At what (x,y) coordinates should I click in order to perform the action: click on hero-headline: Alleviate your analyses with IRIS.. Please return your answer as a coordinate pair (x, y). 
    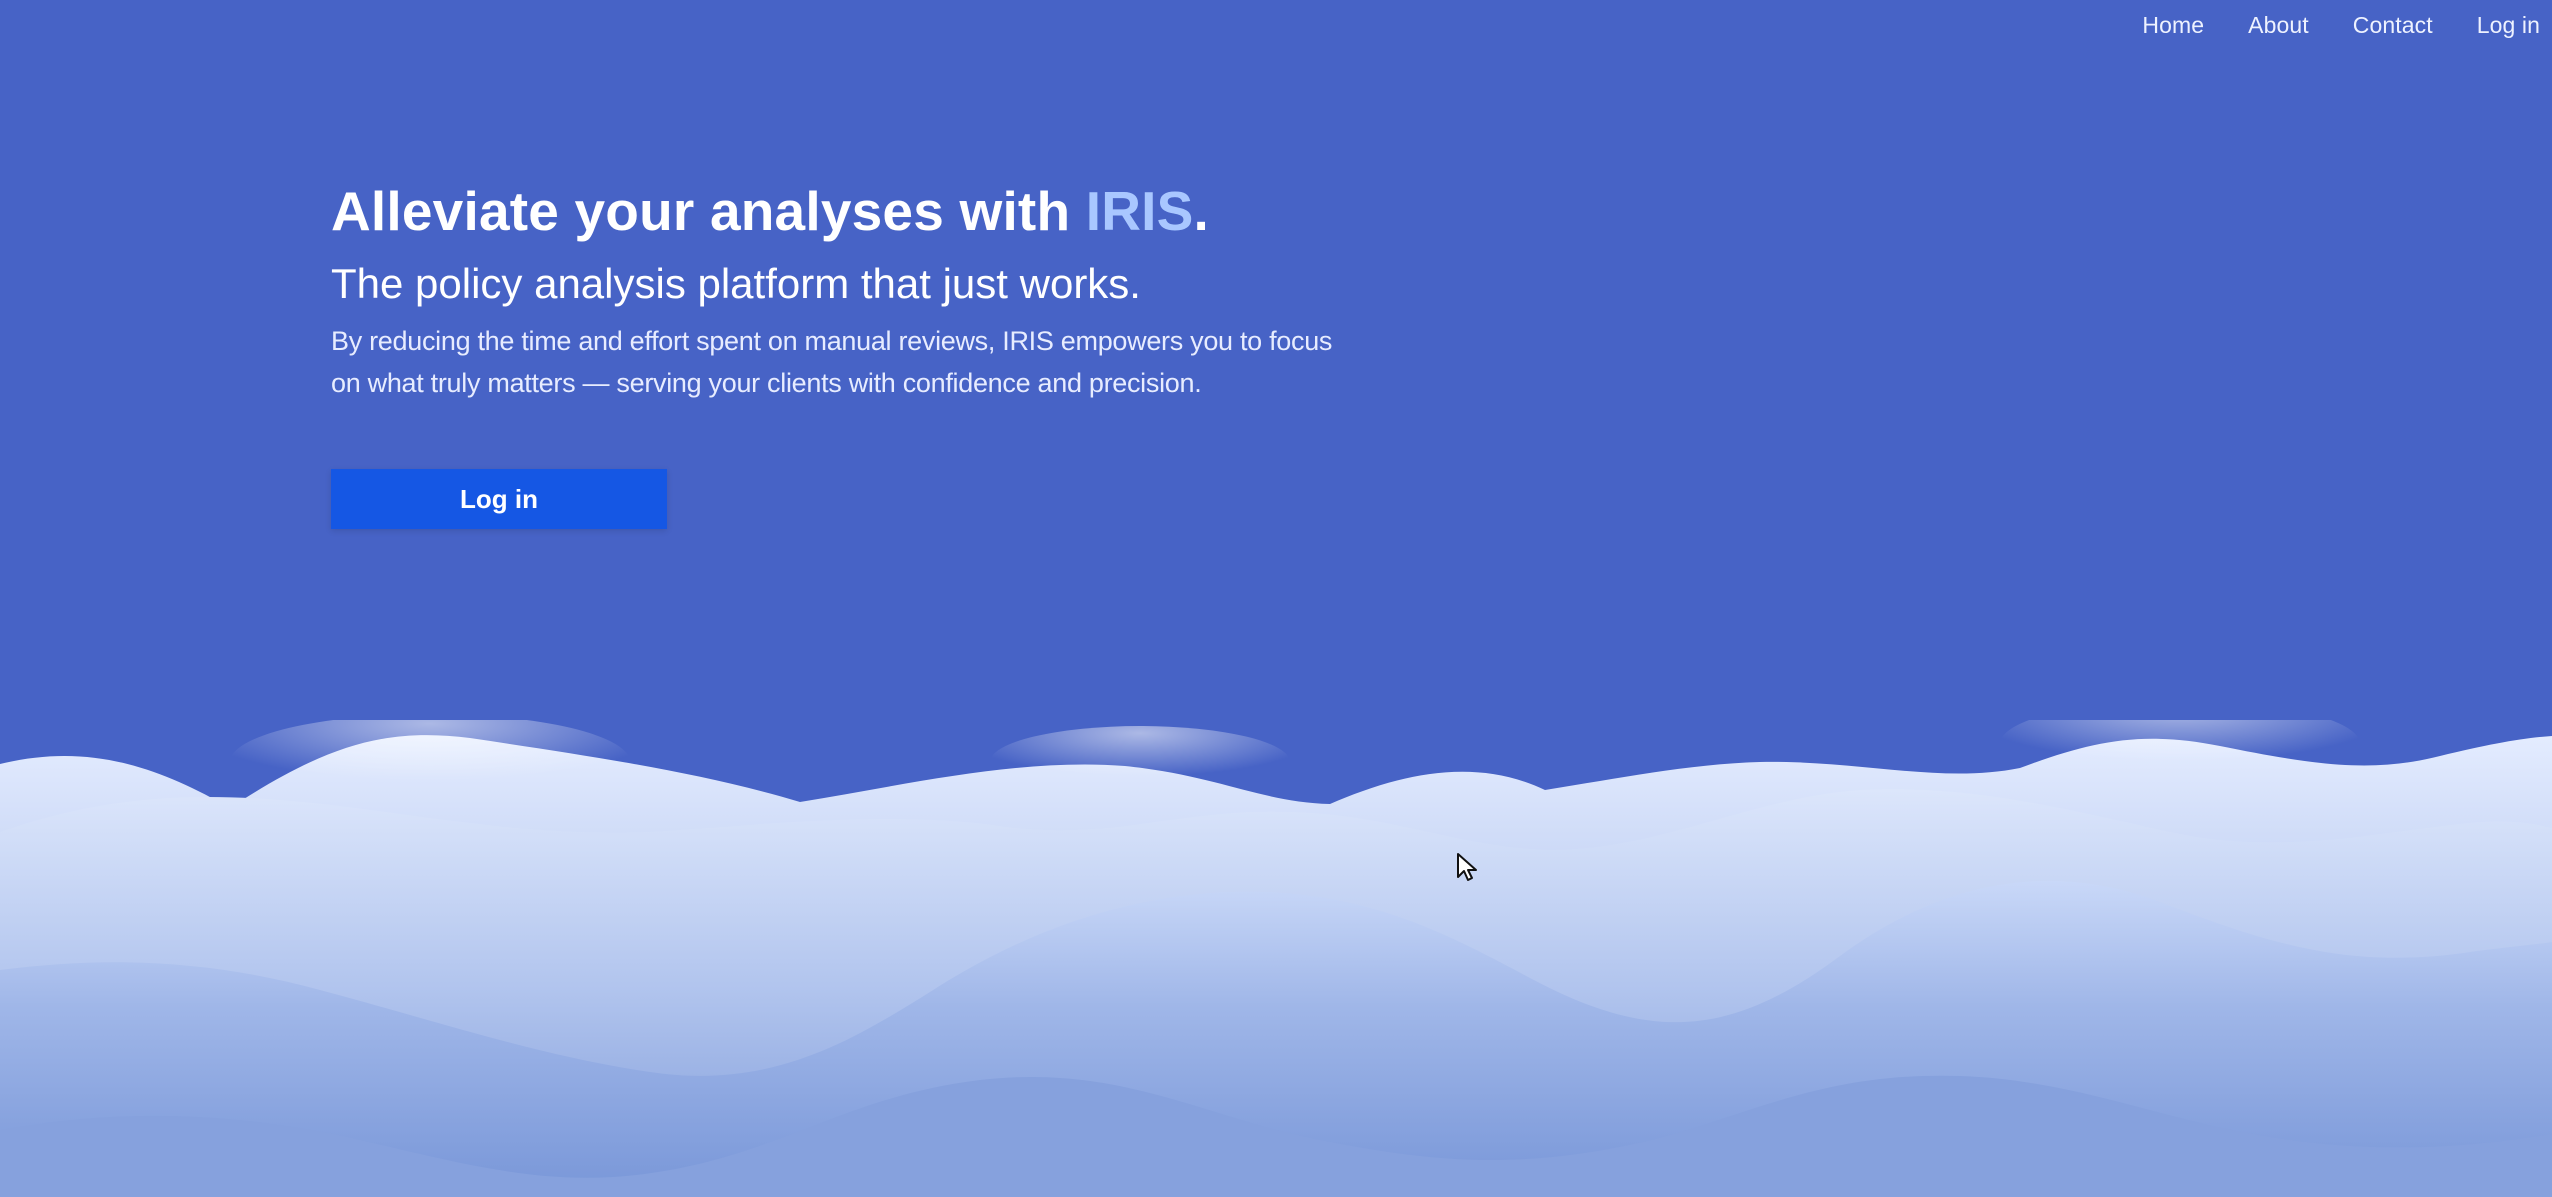
    Looking at the image, I should click on (841, 211).